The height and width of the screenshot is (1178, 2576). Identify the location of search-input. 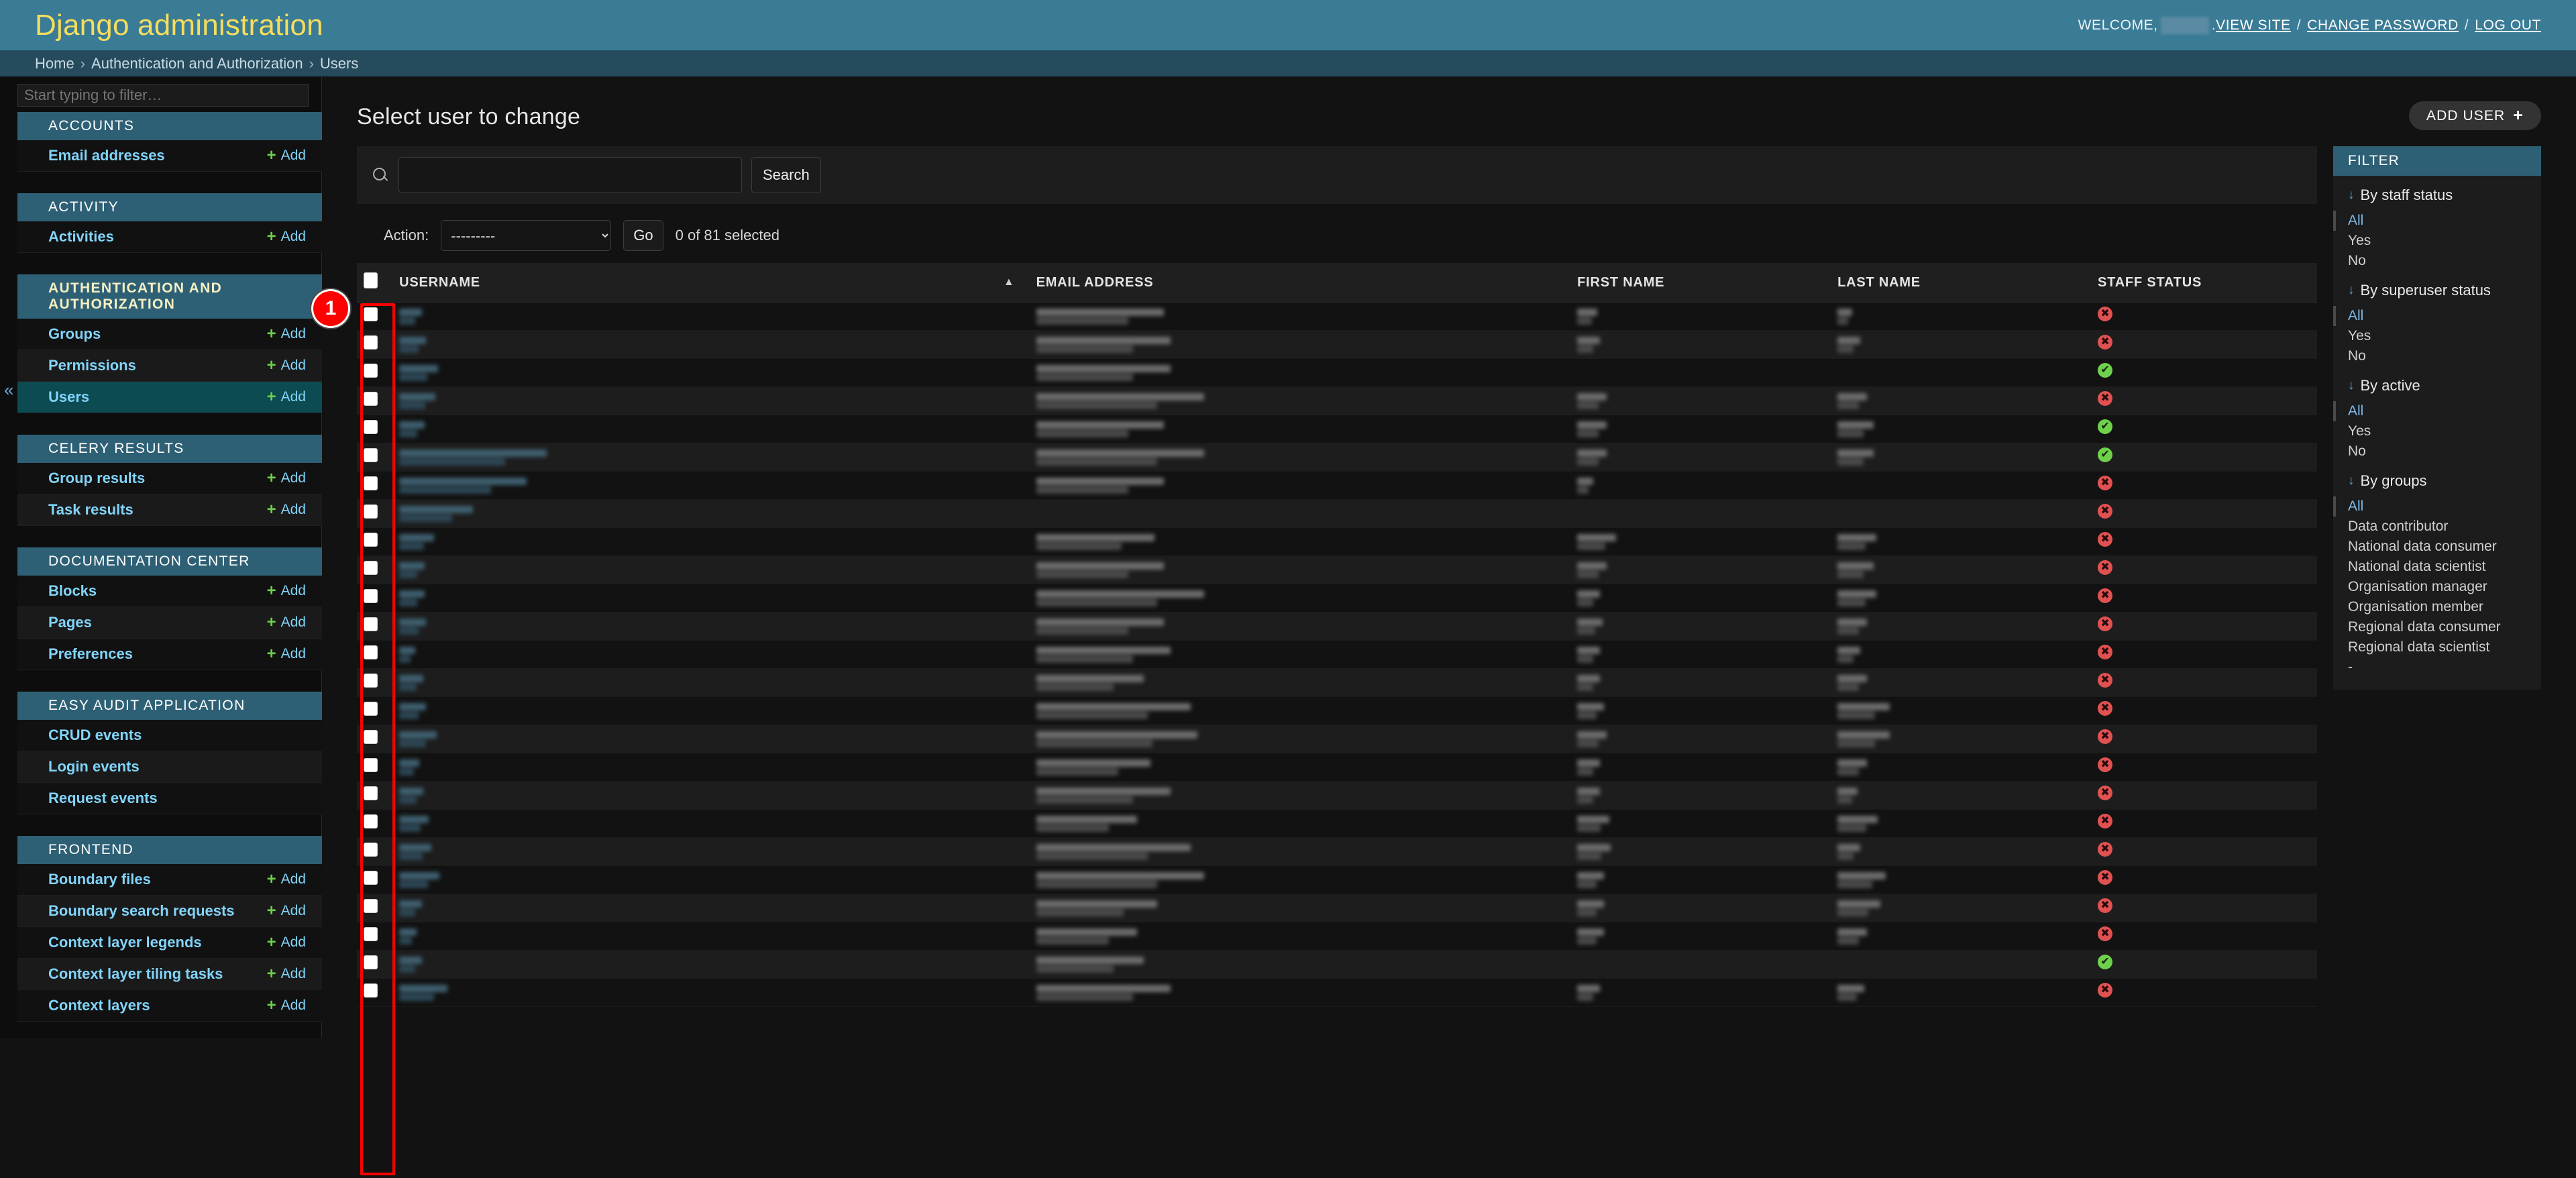
(570, 175).